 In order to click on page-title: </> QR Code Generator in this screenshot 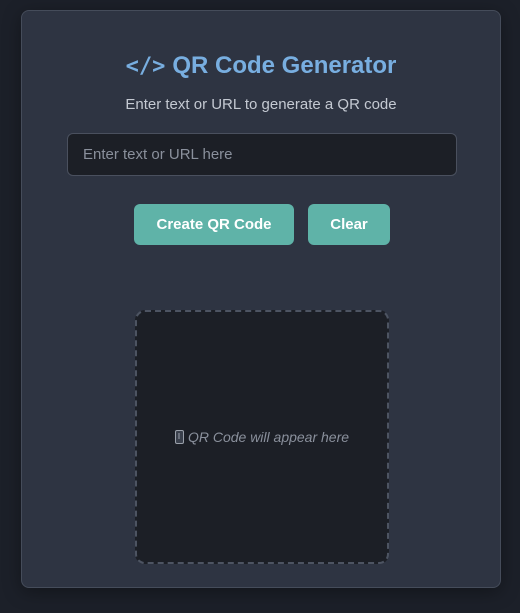, I will do `click(261, 66)`.